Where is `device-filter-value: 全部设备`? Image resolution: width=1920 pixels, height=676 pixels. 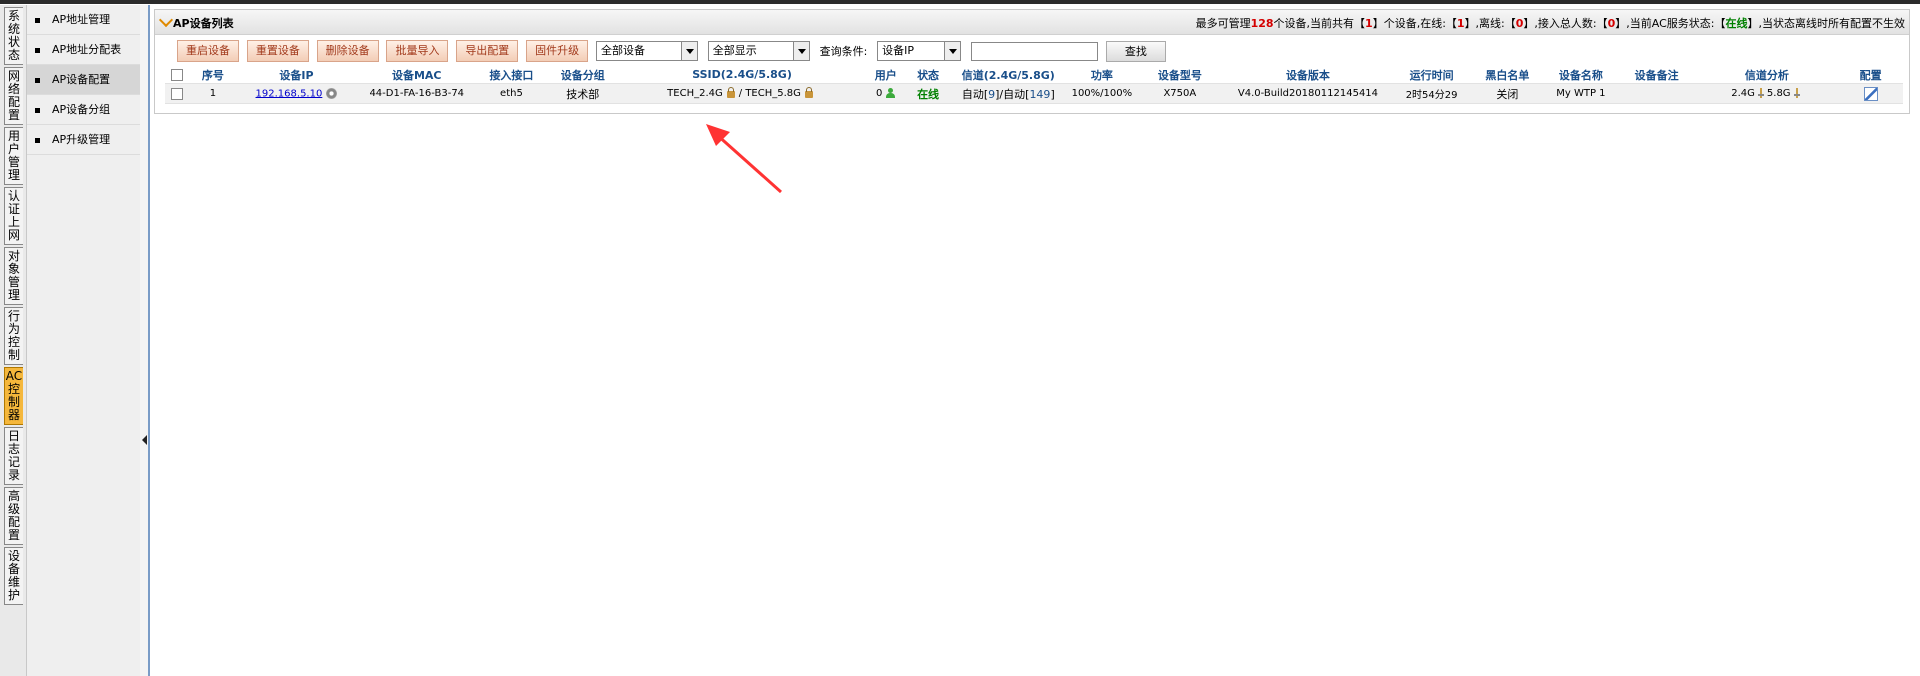 device-filter-value: 全部设备 is located at coordinates (622, 50).